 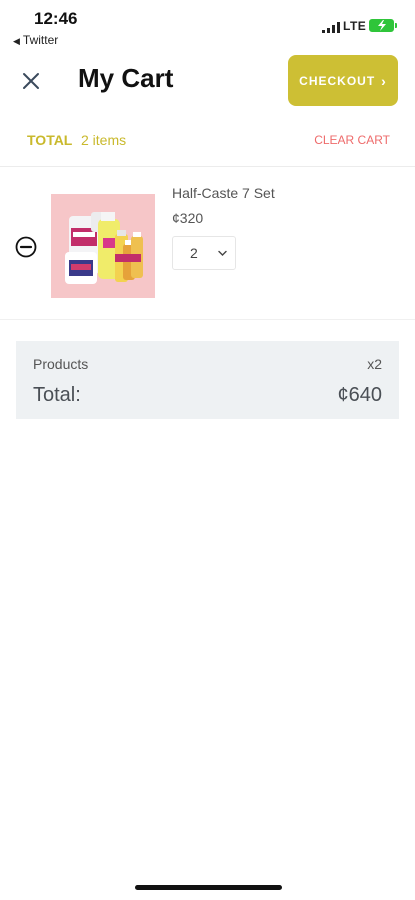 I want to click on home-indicator, so click(x=208, y=887).